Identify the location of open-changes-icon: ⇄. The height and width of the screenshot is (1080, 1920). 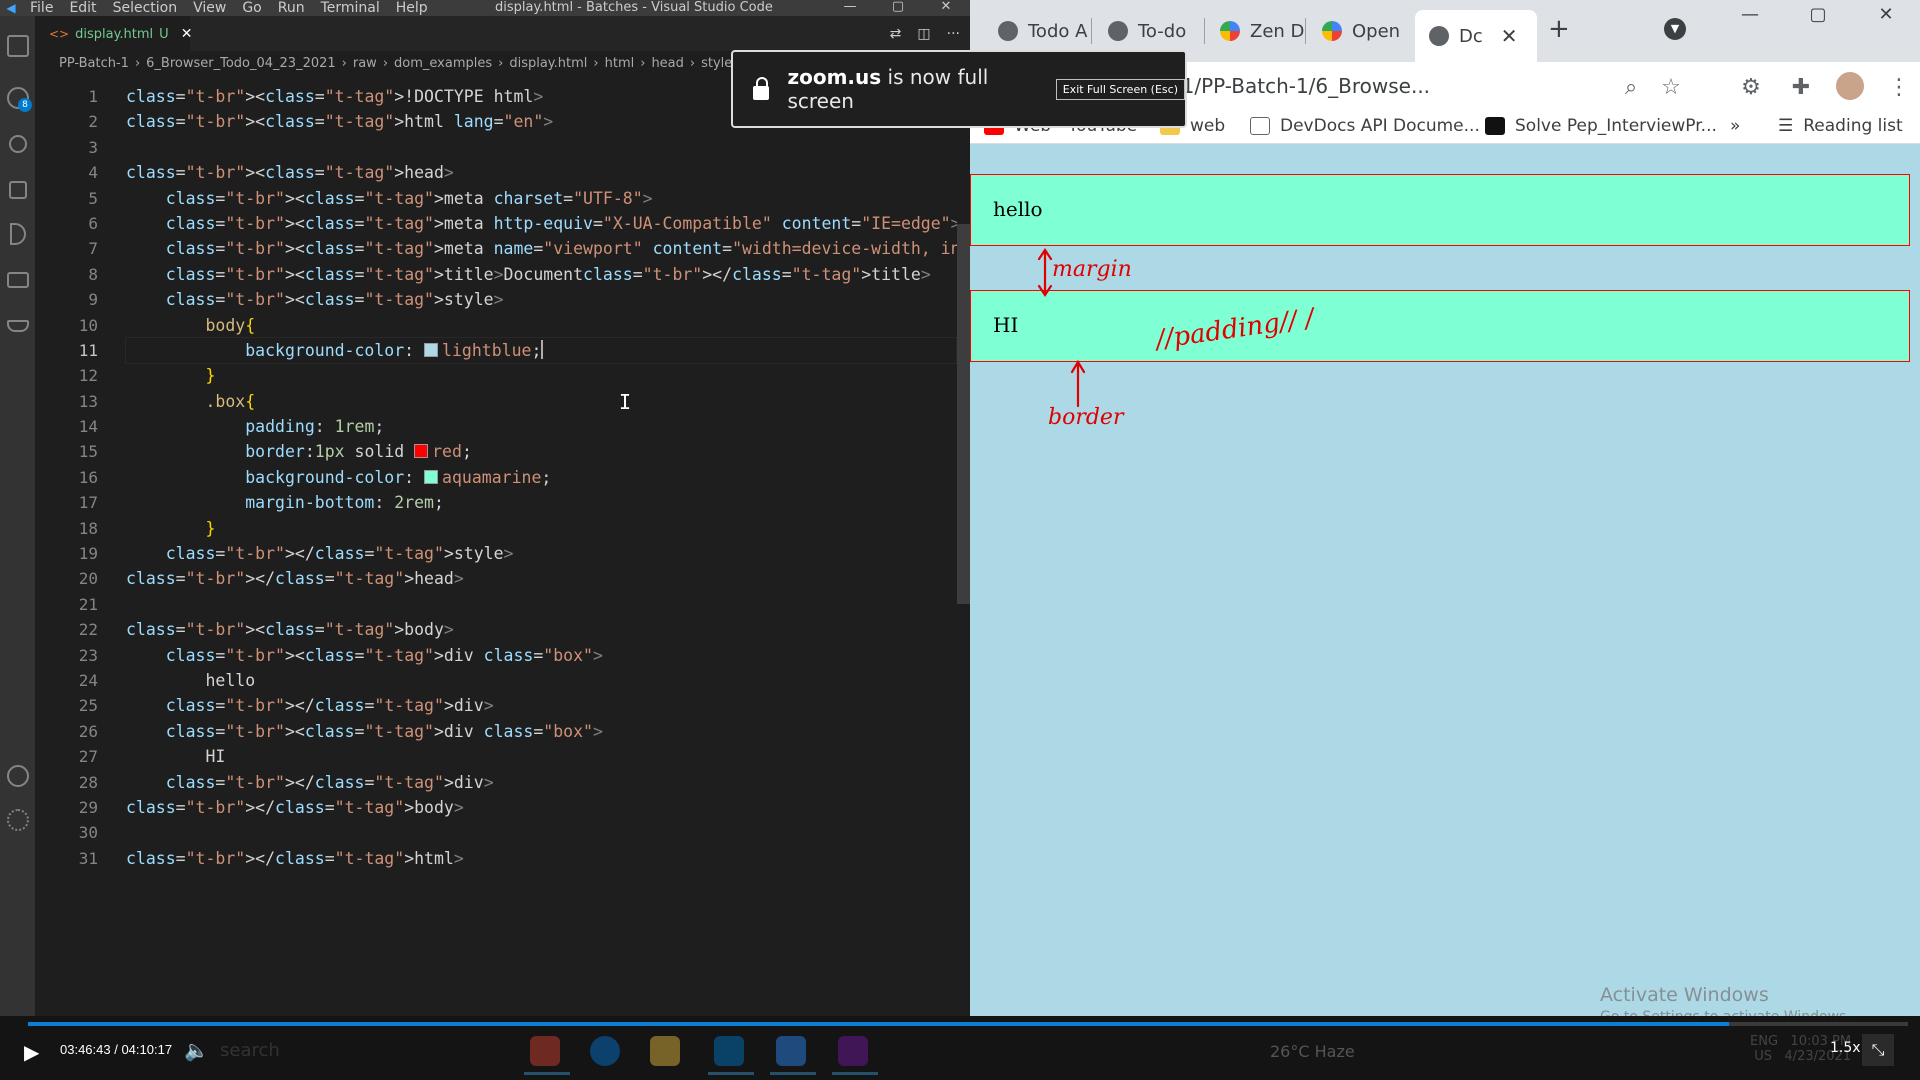
(896, 34).